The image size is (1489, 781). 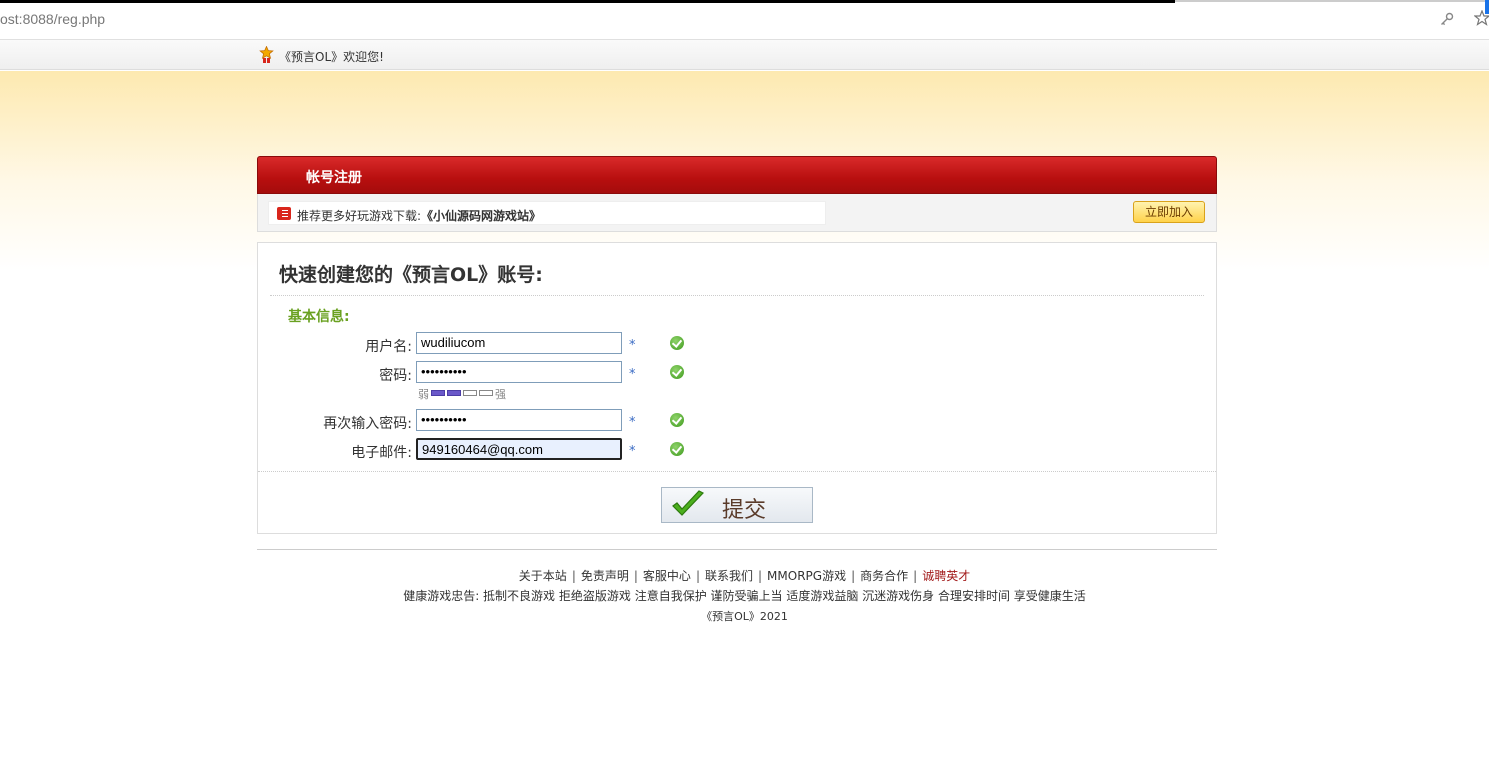 I want to click on password-input: ••••••••••, so click(x=519, y=372).